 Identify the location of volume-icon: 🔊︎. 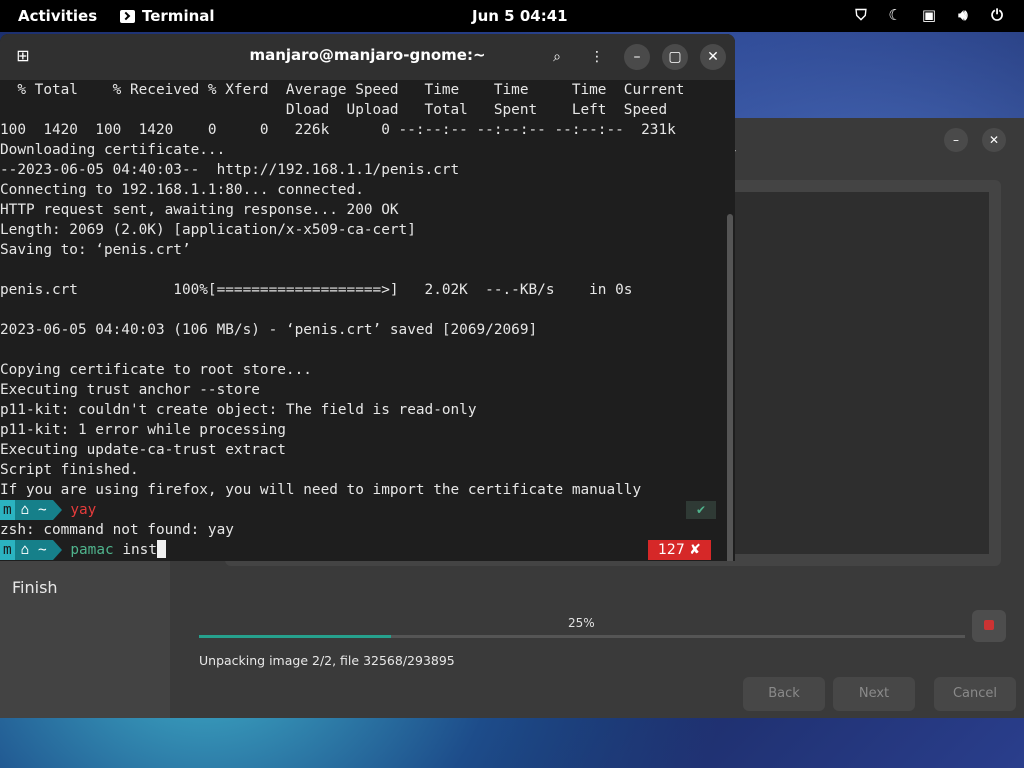
(963, 15).